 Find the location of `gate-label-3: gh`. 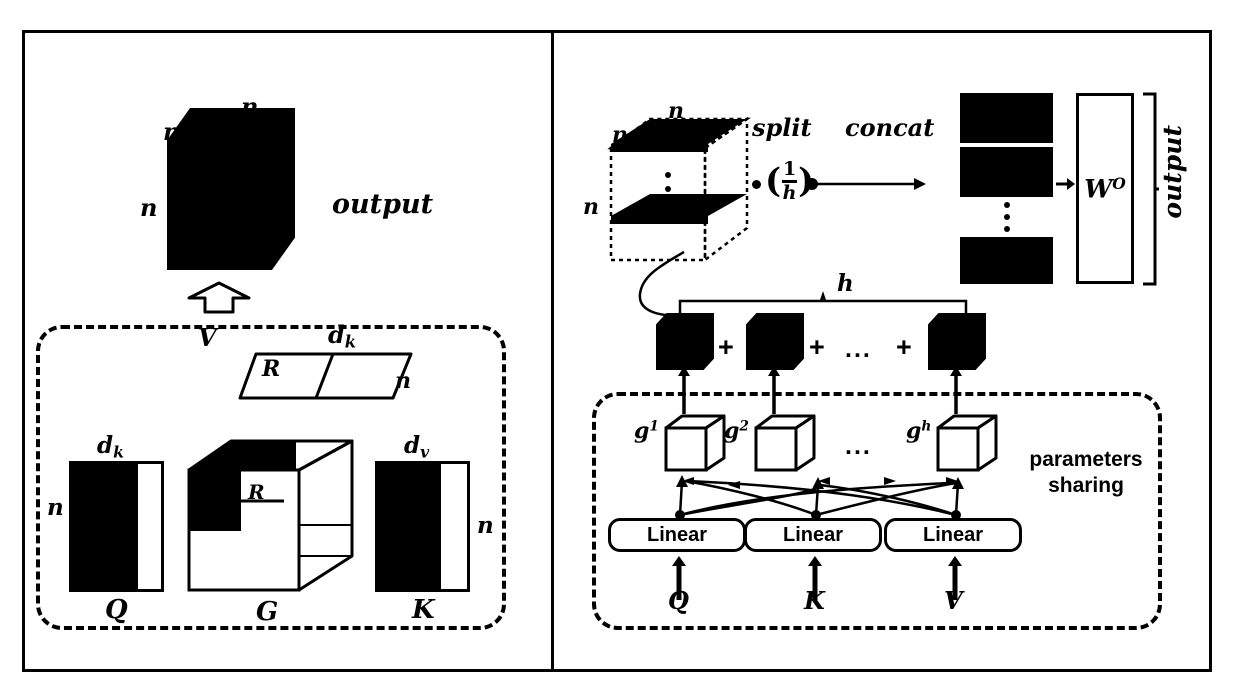

gate-label-3: gh is located at coordinates (918, 431).